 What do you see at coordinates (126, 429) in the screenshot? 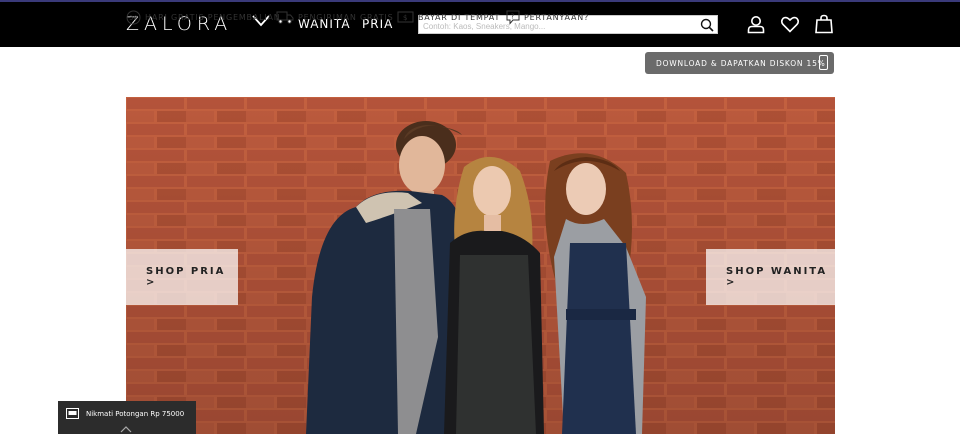
I see `chevron-up-icon` at bounding box center [126, 429].